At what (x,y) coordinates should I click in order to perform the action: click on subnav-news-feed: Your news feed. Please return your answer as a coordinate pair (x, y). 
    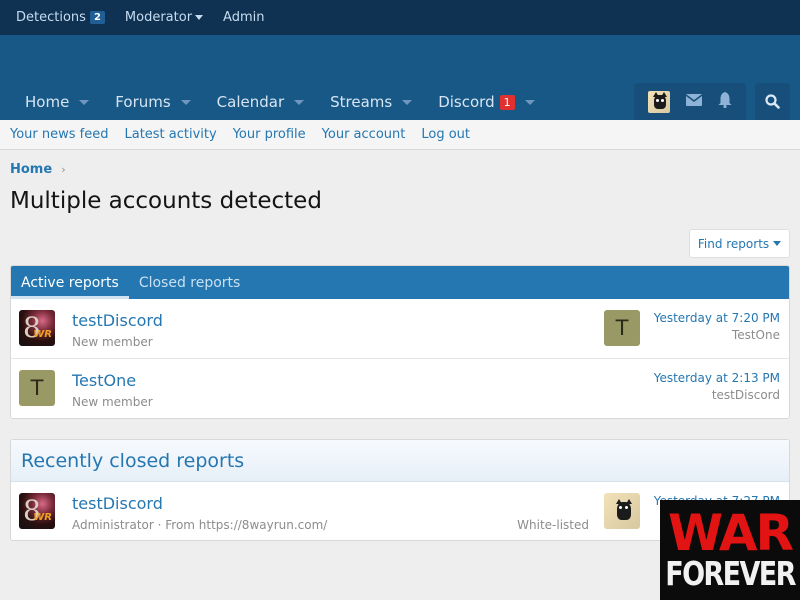
    Looking at the image, I should click on (59, 134).